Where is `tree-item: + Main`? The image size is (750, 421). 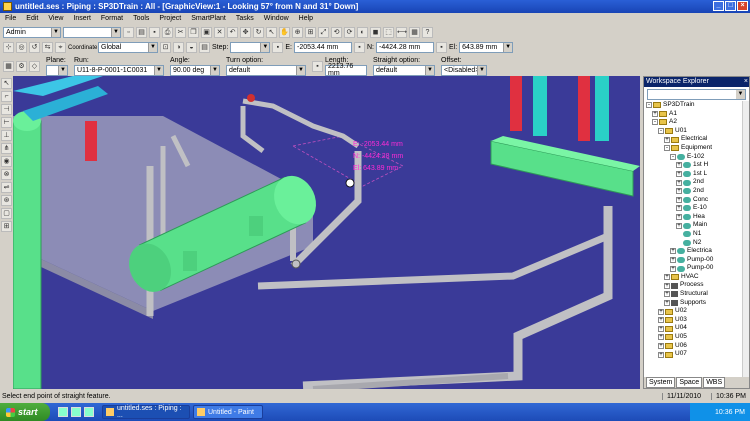
tree-item: + Main is located at coordinates (694, 225).